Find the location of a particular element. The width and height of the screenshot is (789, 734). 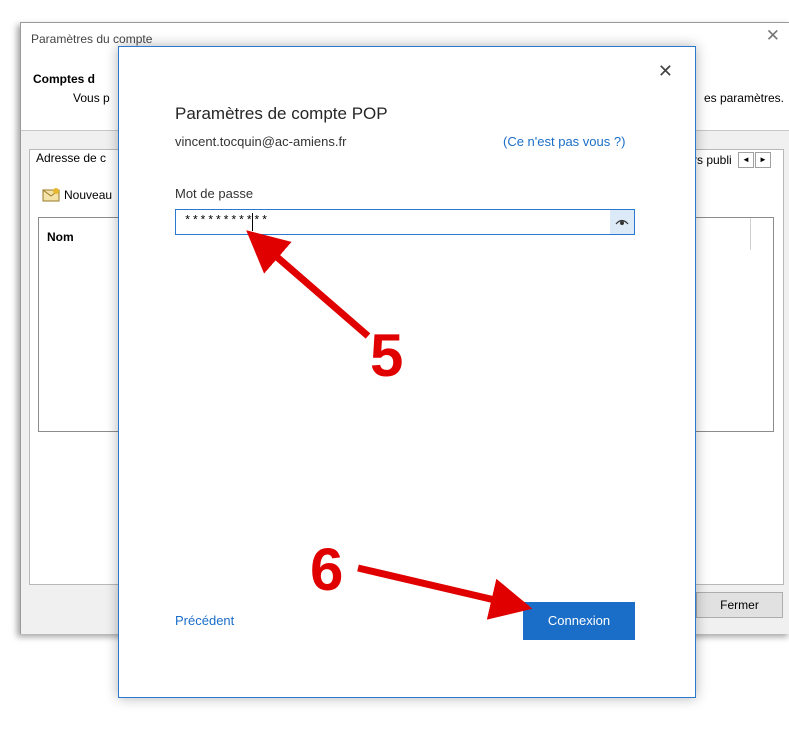

password-label: Mot de passe is located at coordinates (214, 193).